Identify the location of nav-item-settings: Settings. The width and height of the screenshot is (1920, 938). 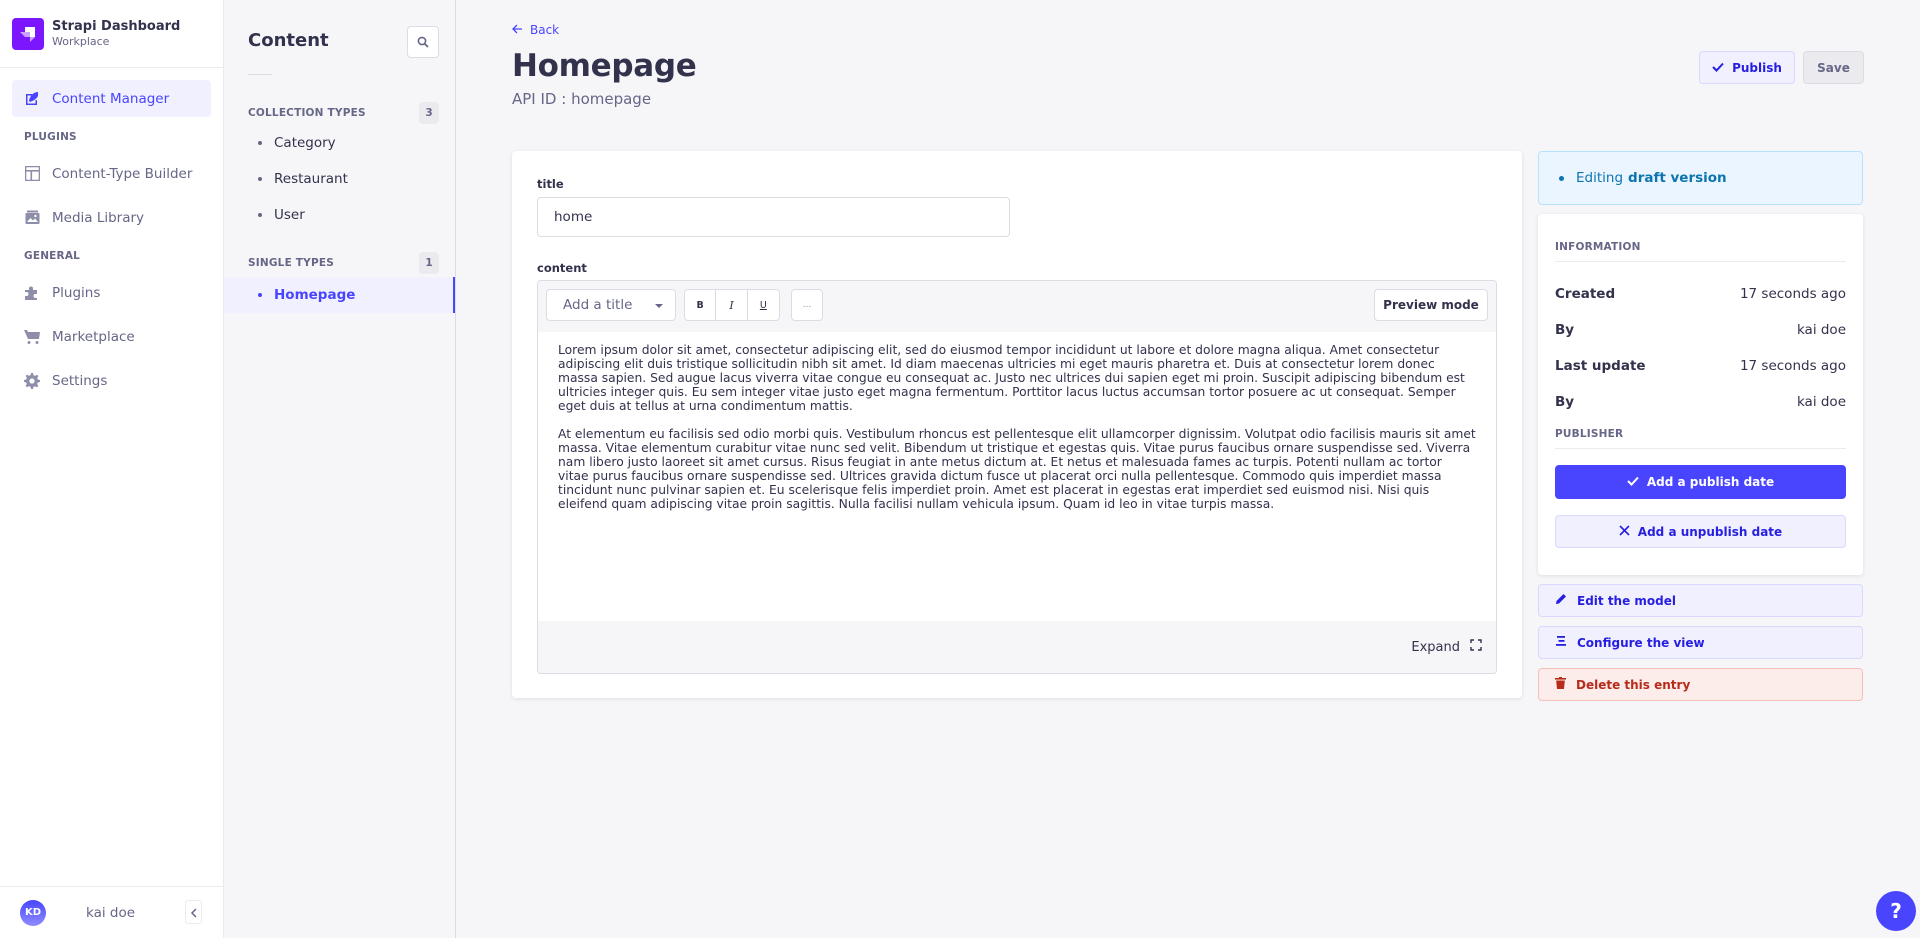
(111, 380).